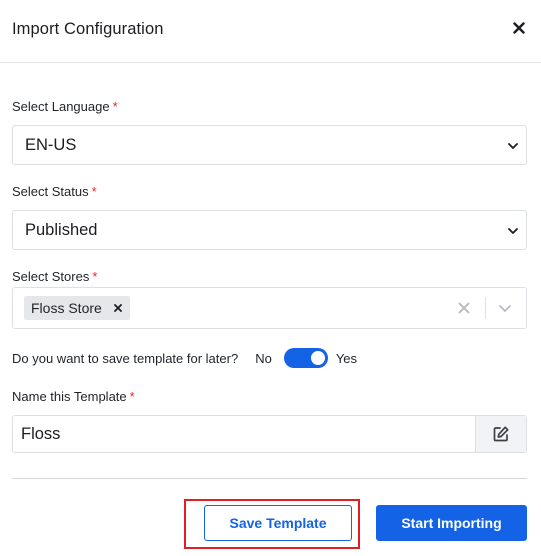  What do you see at coordinates (41, 434) in the screenshot?
I see `template-name-value: Floss` at bounding box center [41, 434].